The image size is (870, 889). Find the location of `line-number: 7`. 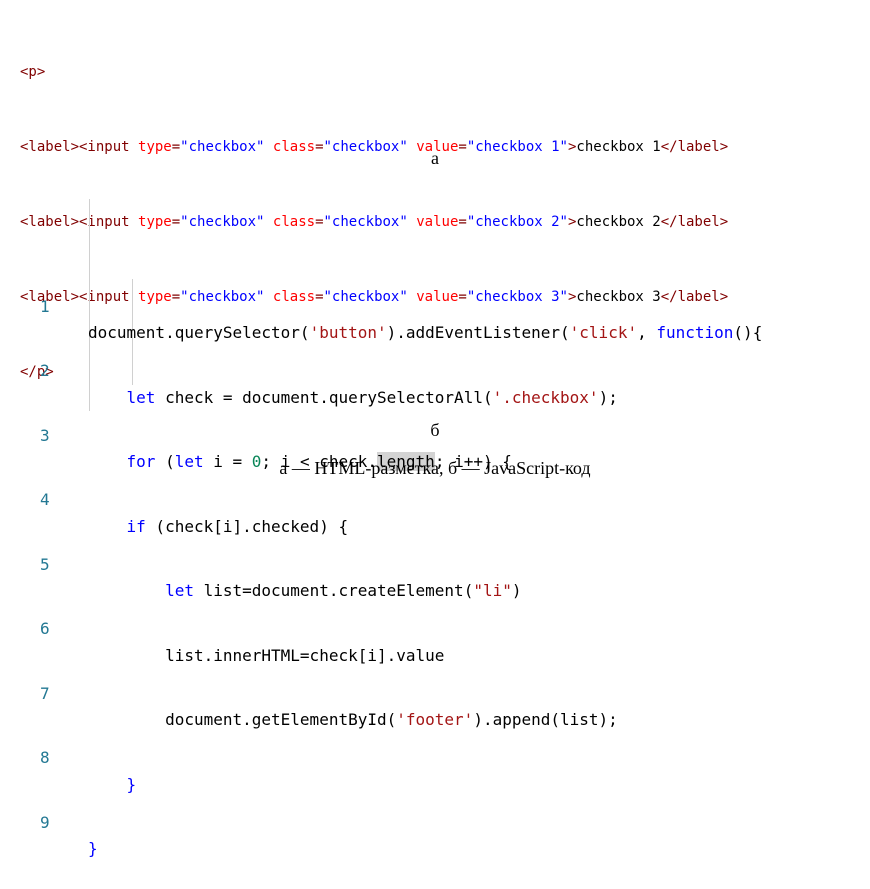

line-number: 7 is located at coordinates (45, 693).